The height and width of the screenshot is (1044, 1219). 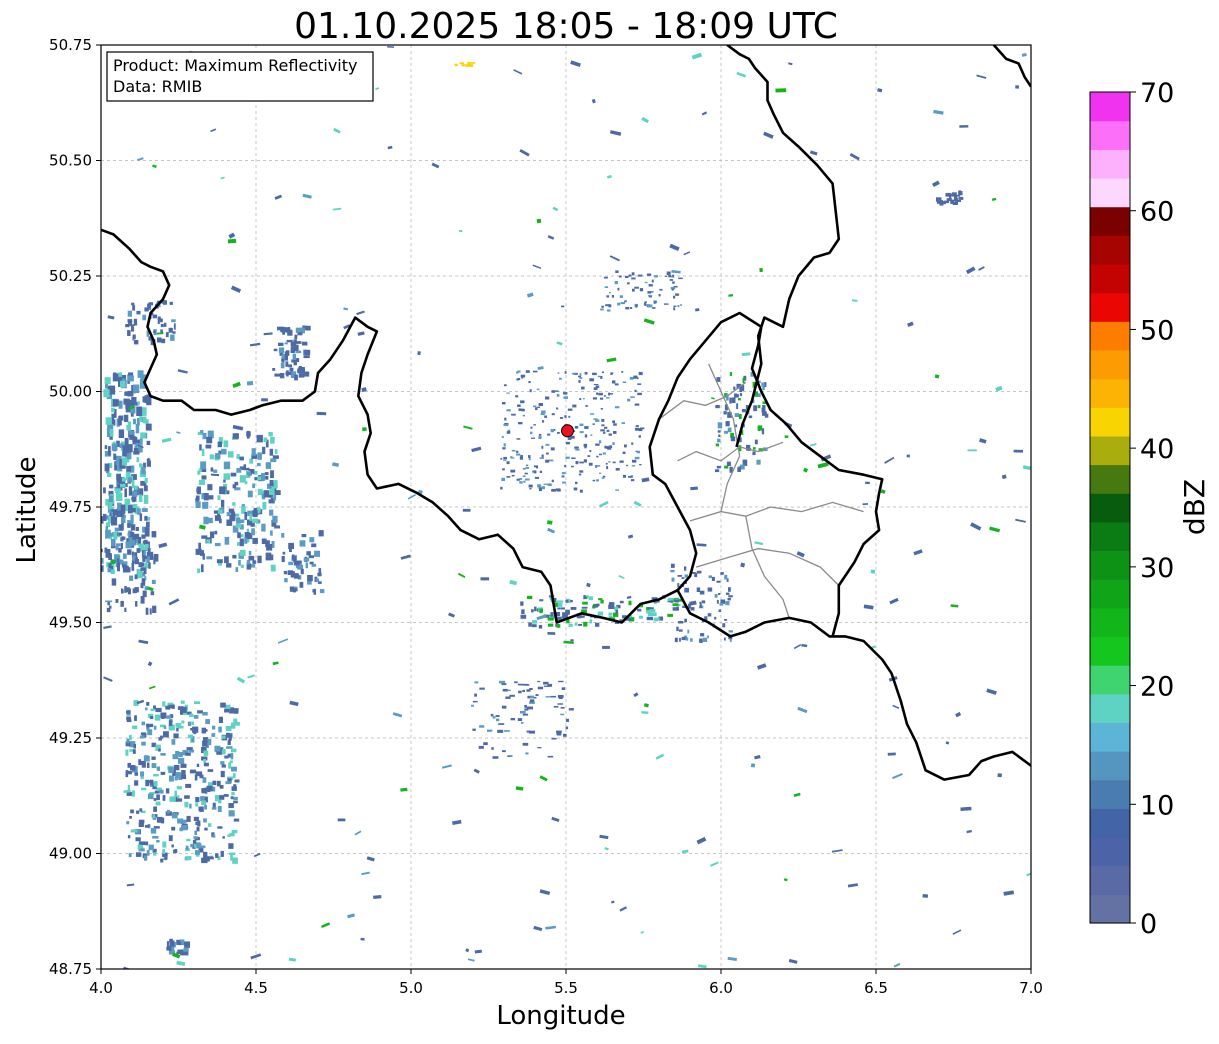 I want to click on colorbar, so click(x=1110, y=507).